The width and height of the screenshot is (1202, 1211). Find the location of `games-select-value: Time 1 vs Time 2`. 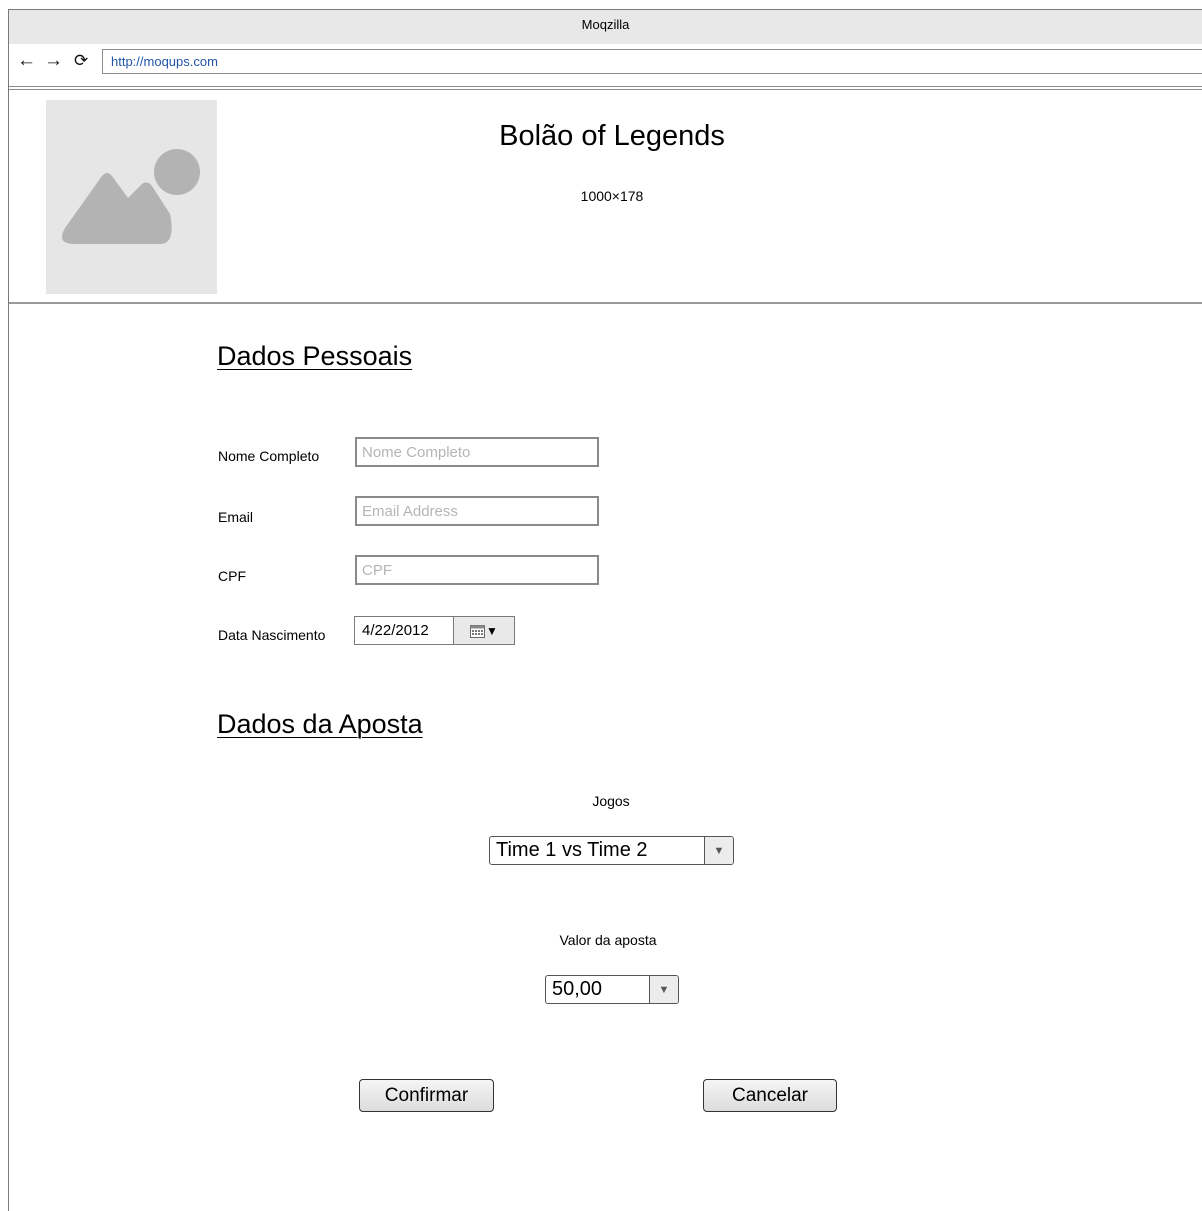

games-select-value: Time 1 vs Time 2 is located at coordinates (597, 850).